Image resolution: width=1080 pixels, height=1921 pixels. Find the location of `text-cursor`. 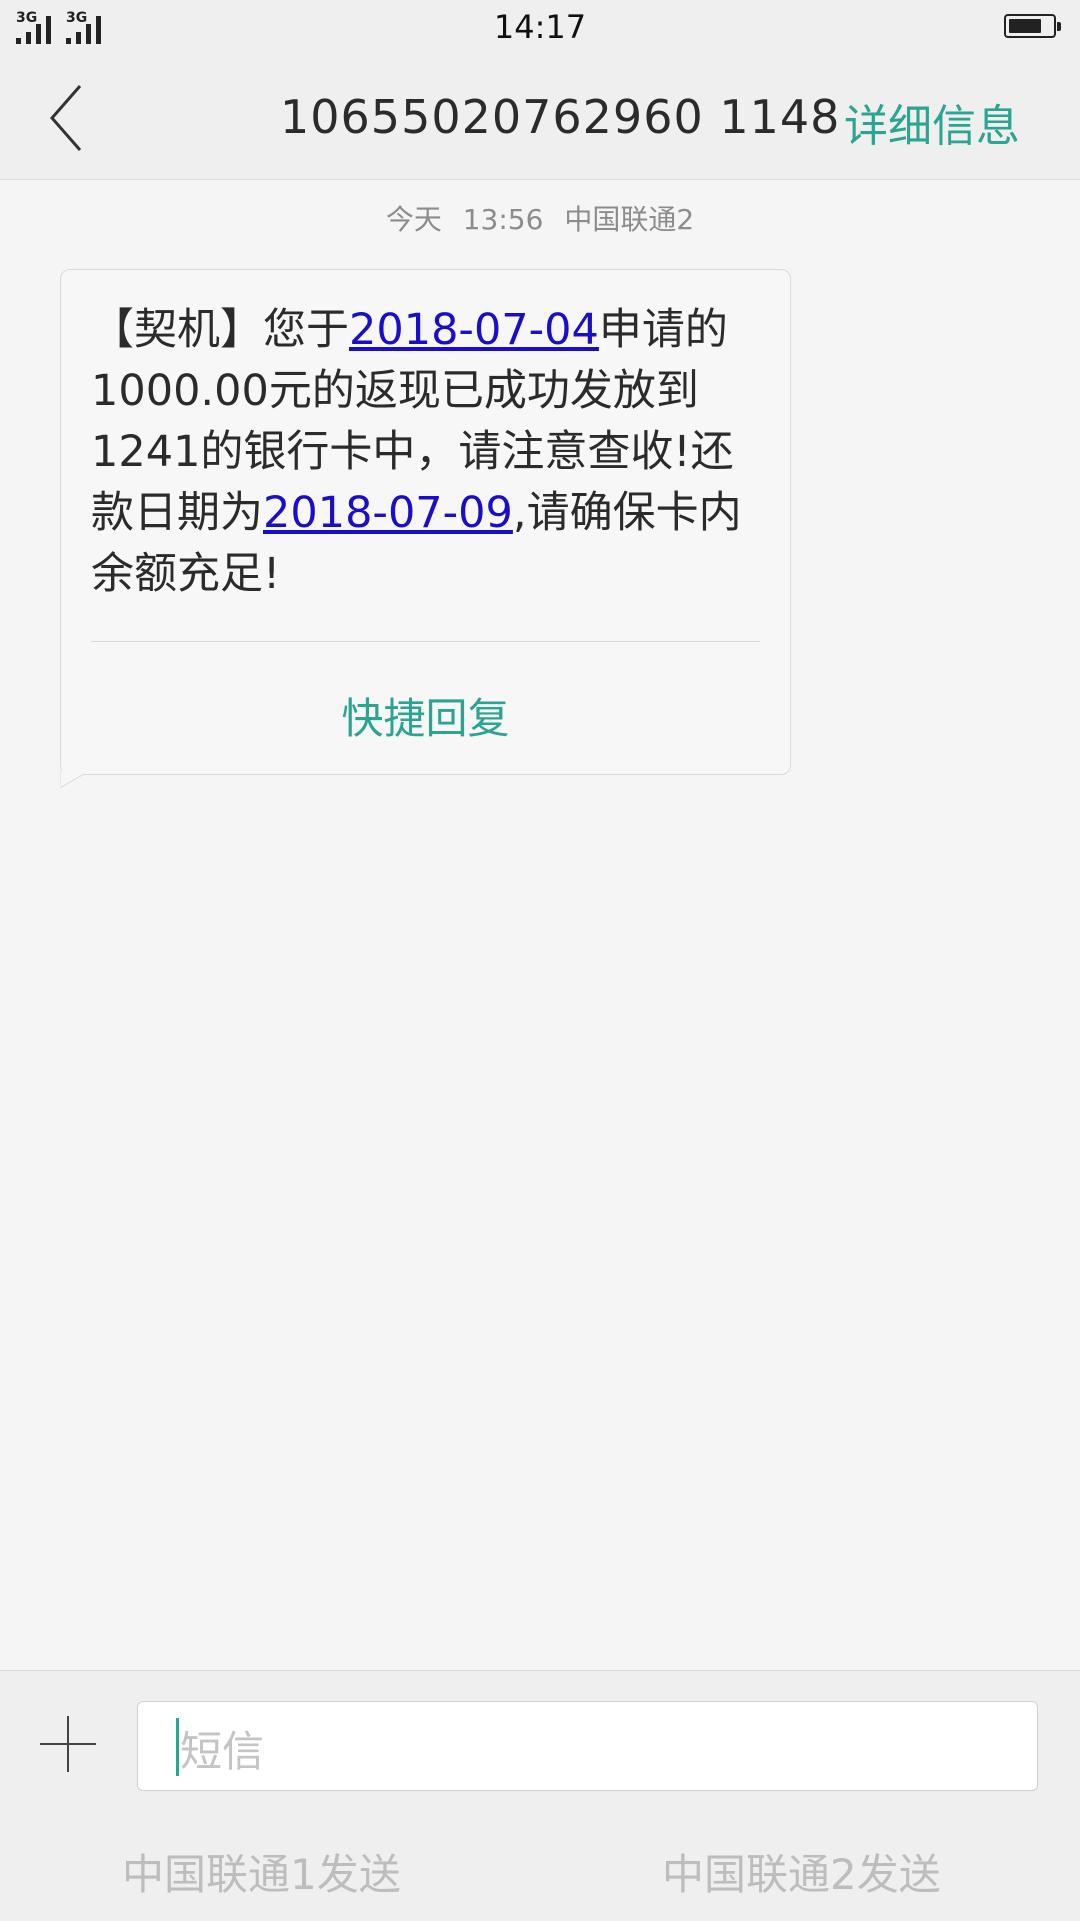

text-cursor is located at coordinates (177, 1747).